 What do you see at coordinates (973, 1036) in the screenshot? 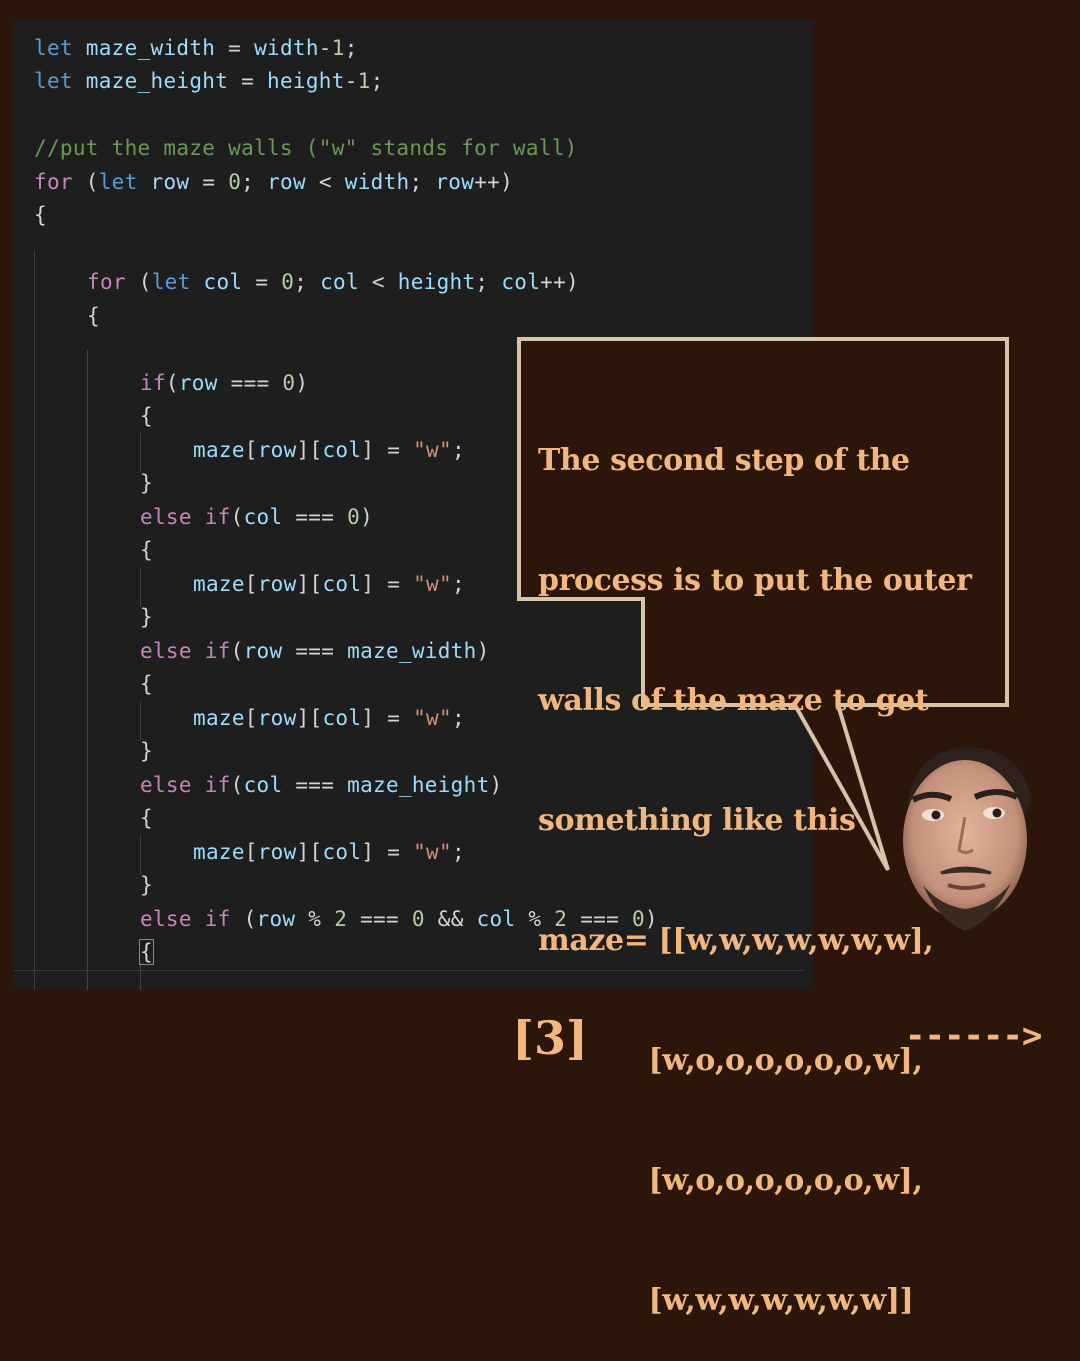
I see `next-arrow: ------>` at bounding box center [973, 1036].